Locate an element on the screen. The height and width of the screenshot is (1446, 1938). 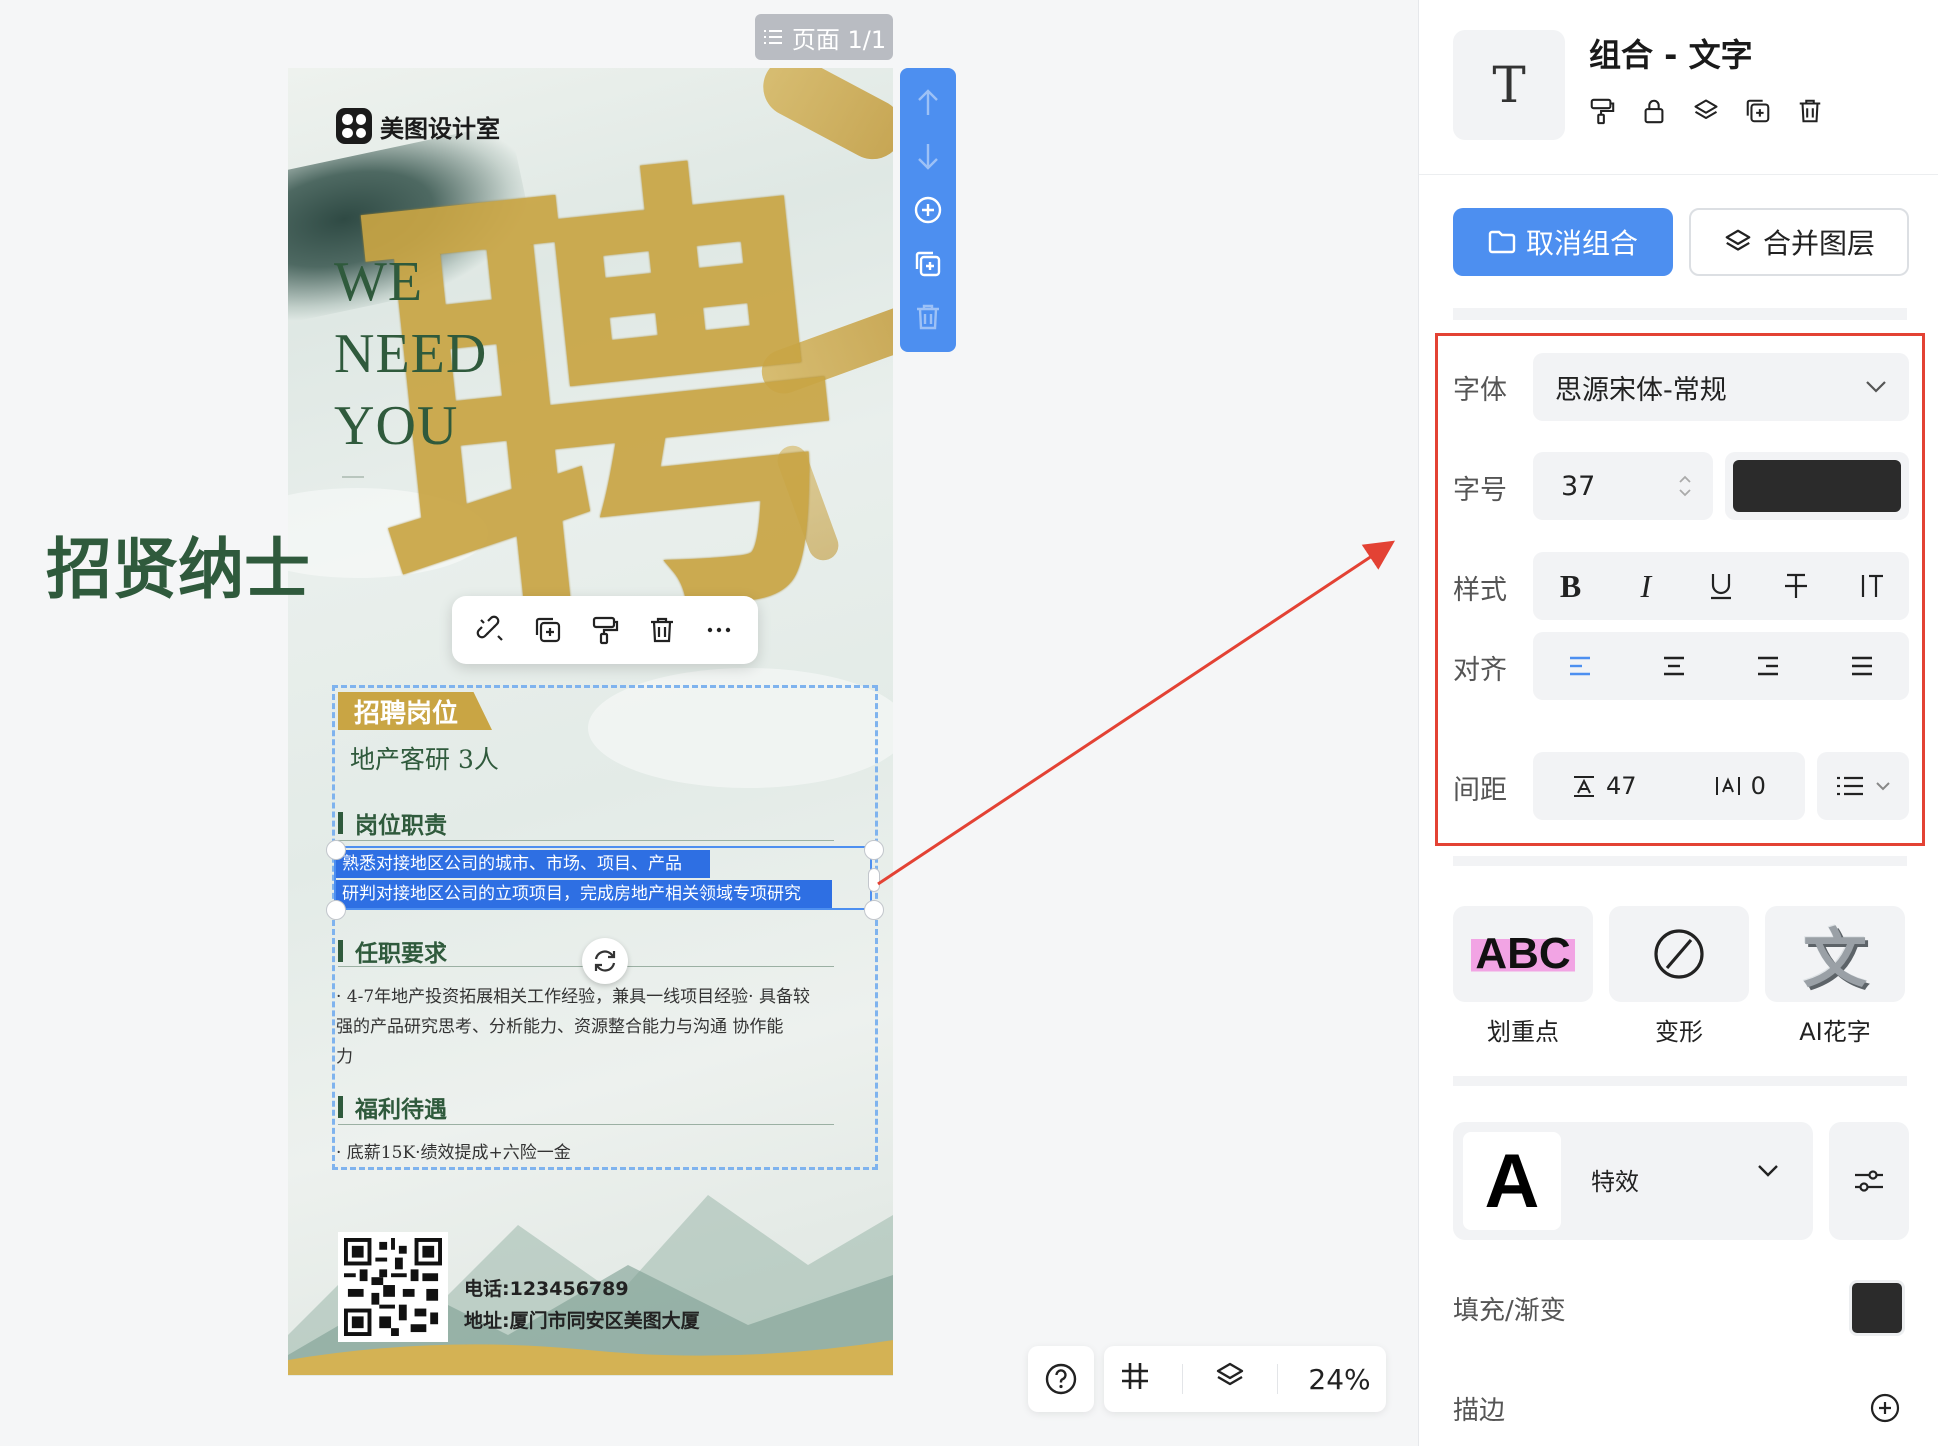
zoom-level: 24% is located at coordinates (1339, 1379).